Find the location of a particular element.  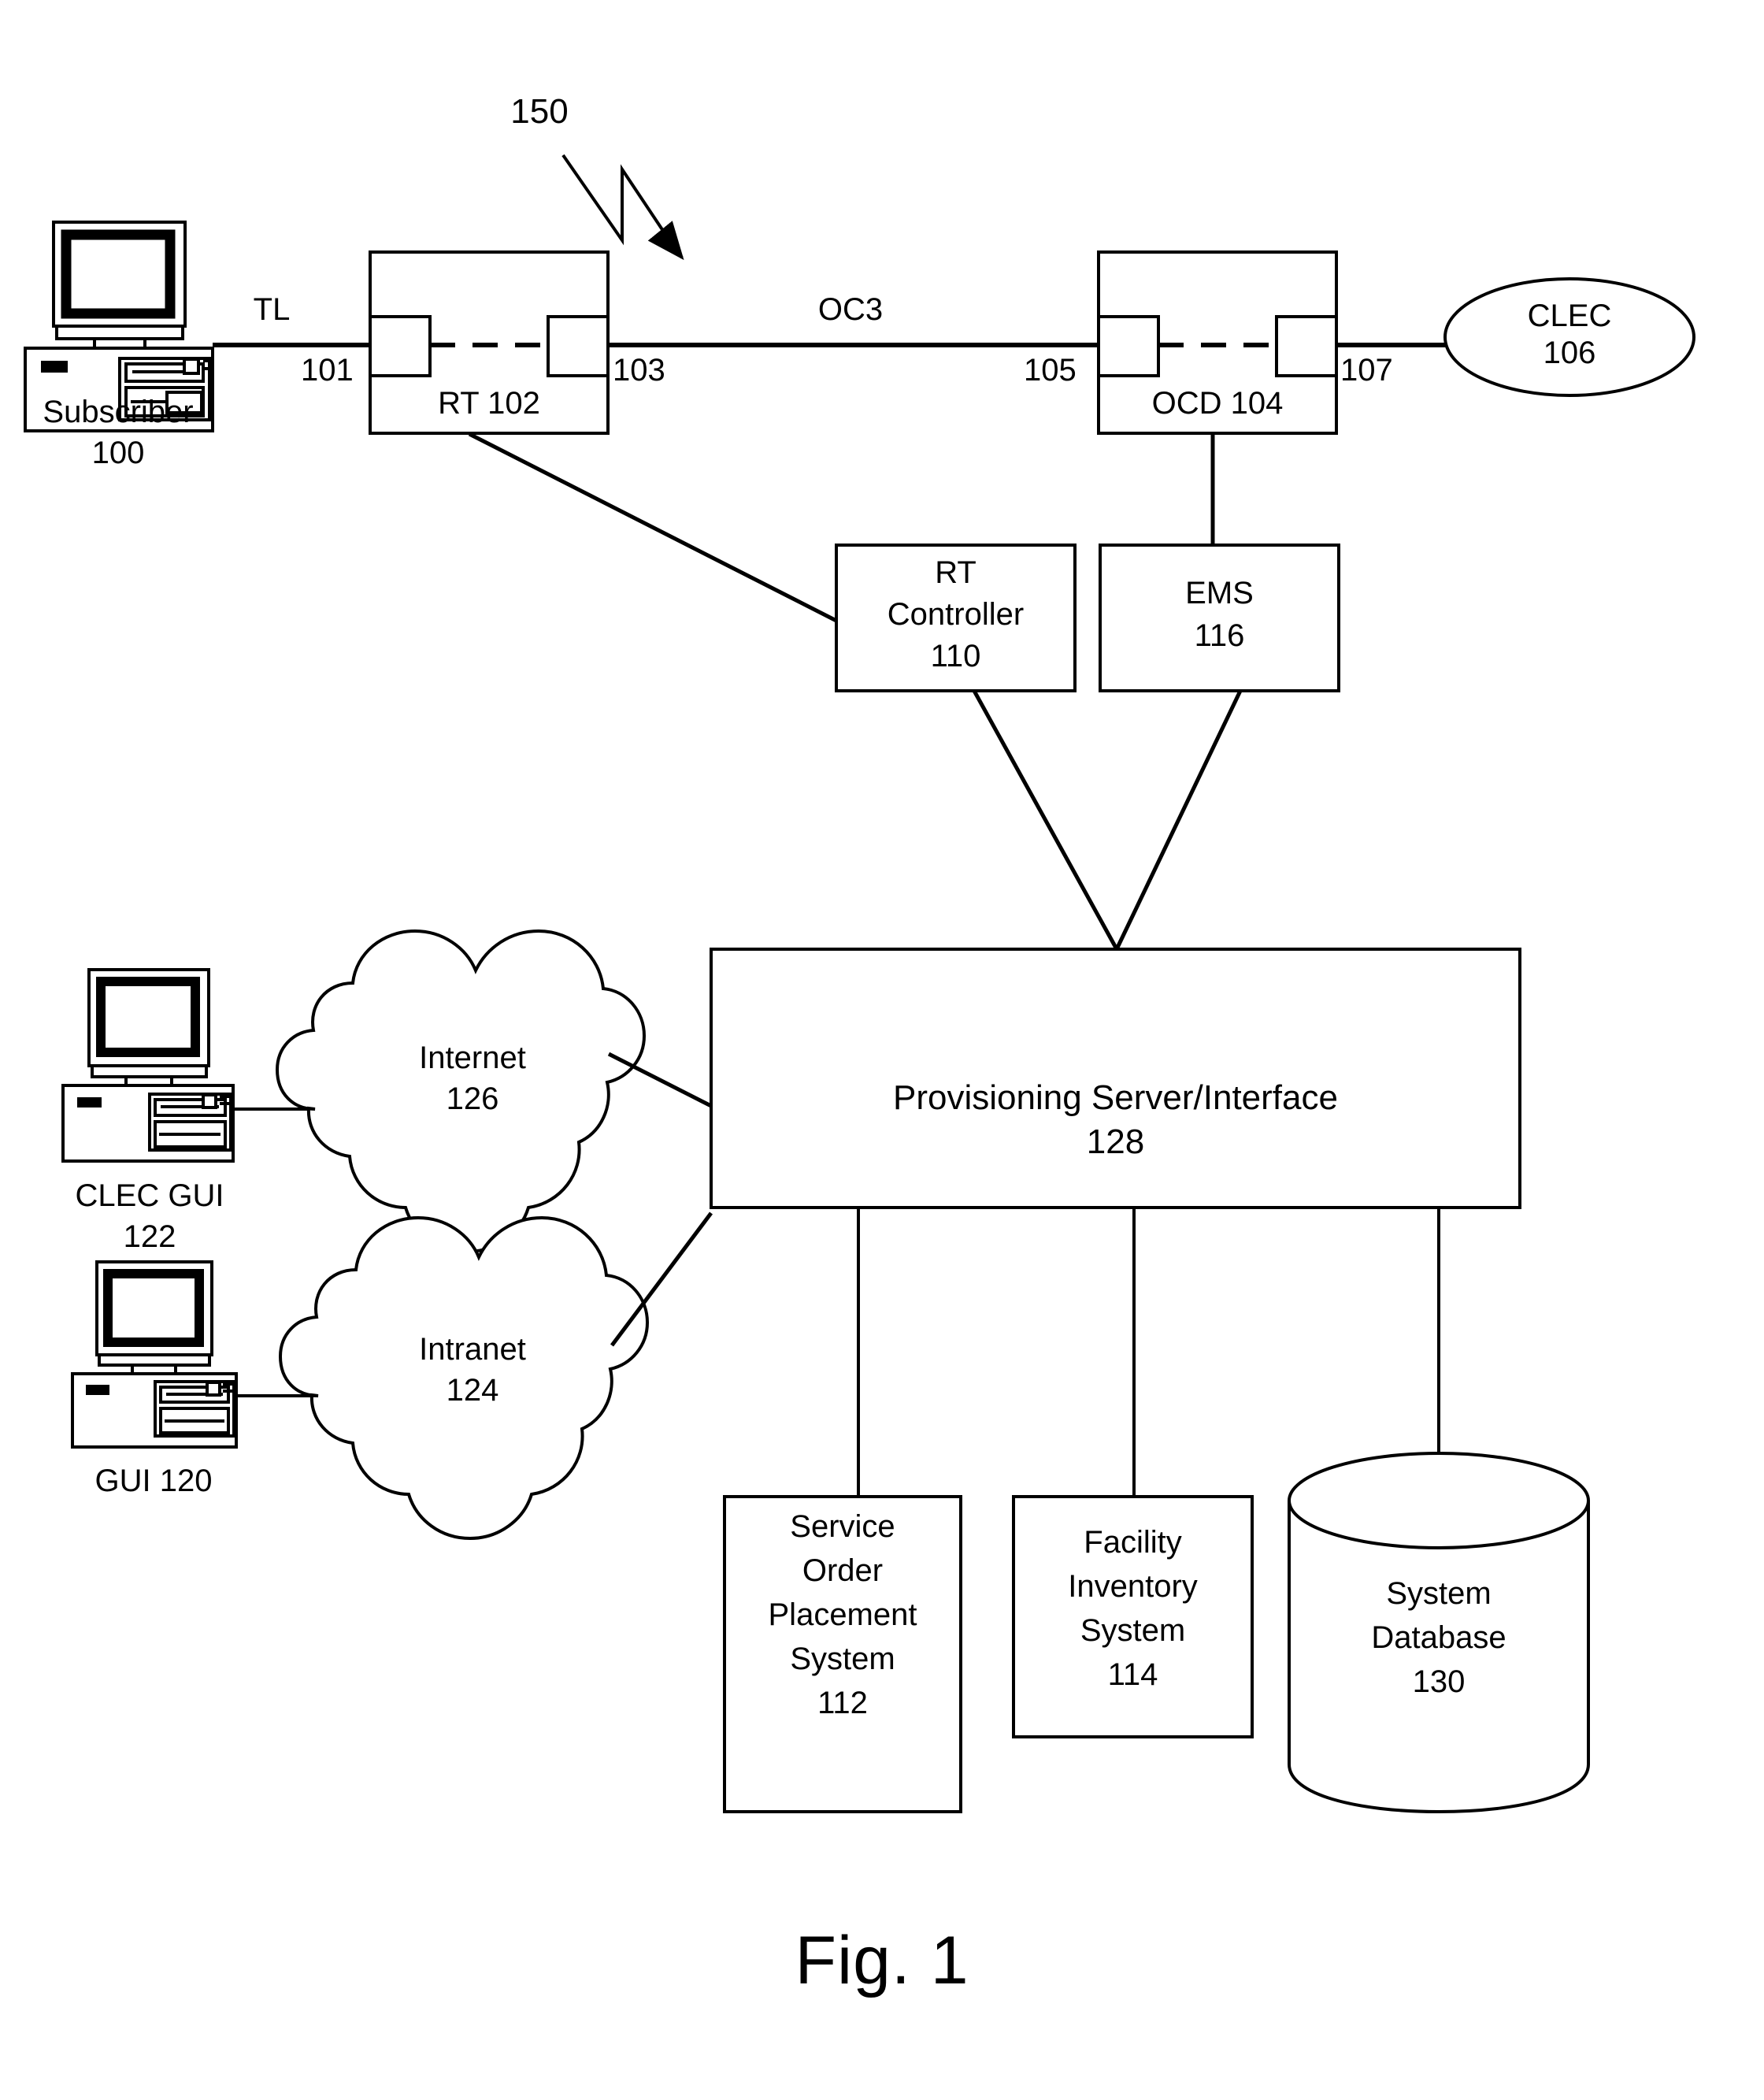

clec-gui-computer-icon is located at coordinates (148, 1065).